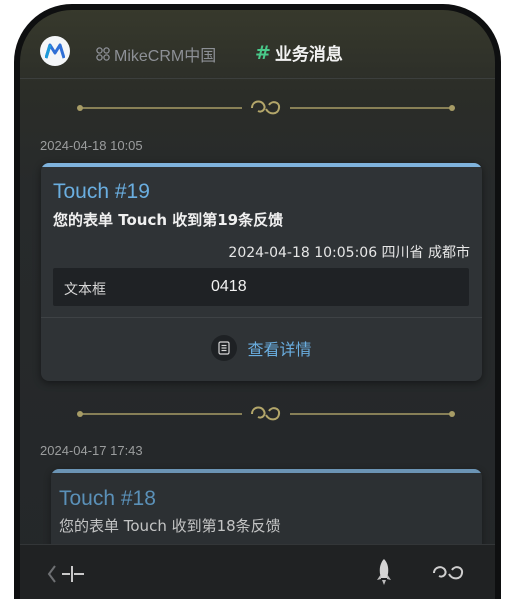 The width and height of the screenshot is (515, 599). I want to click on document-list-icon, so click(224, 348).